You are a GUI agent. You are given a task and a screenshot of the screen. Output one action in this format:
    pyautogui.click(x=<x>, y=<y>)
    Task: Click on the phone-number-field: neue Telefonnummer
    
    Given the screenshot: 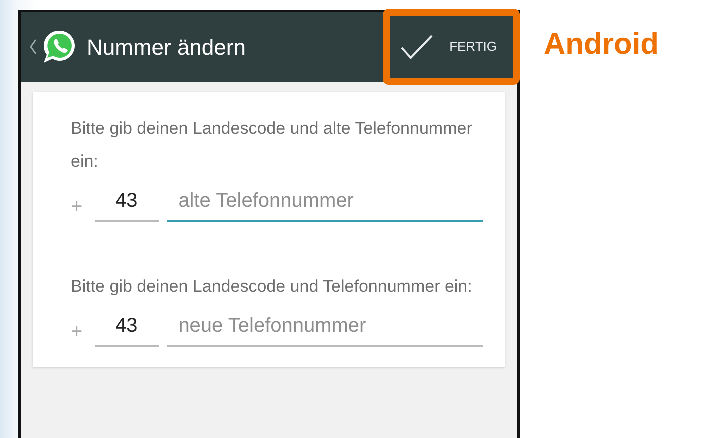 What is the action you would take?
    pyautogui.click(x=324, y=329)
    